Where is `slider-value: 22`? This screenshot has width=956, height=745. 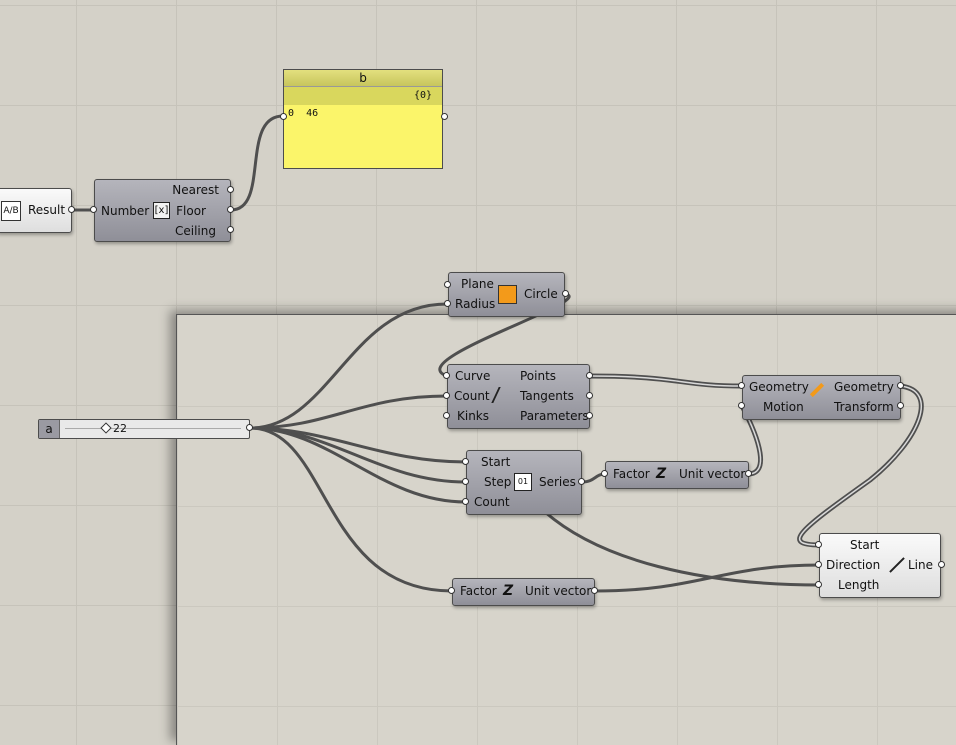
slider-value: 22 is located at coordinates (120, 428).